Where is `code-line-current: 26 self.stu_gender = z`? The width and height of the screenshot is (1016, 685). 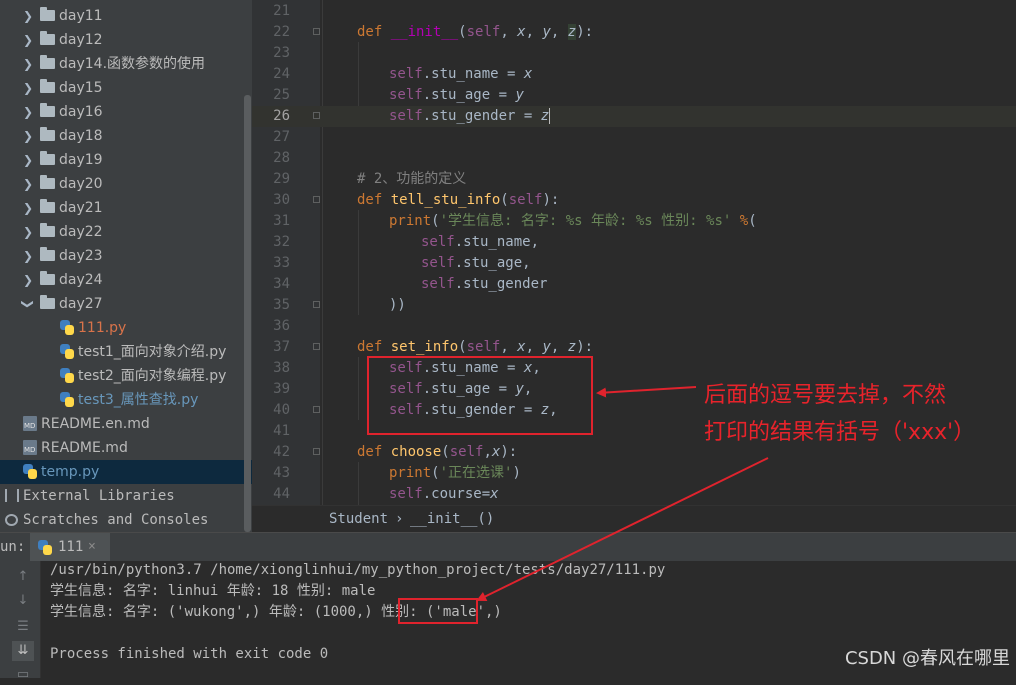 code-line-current: 26 self.stu_gender = z is located at coordinates (634, 116).